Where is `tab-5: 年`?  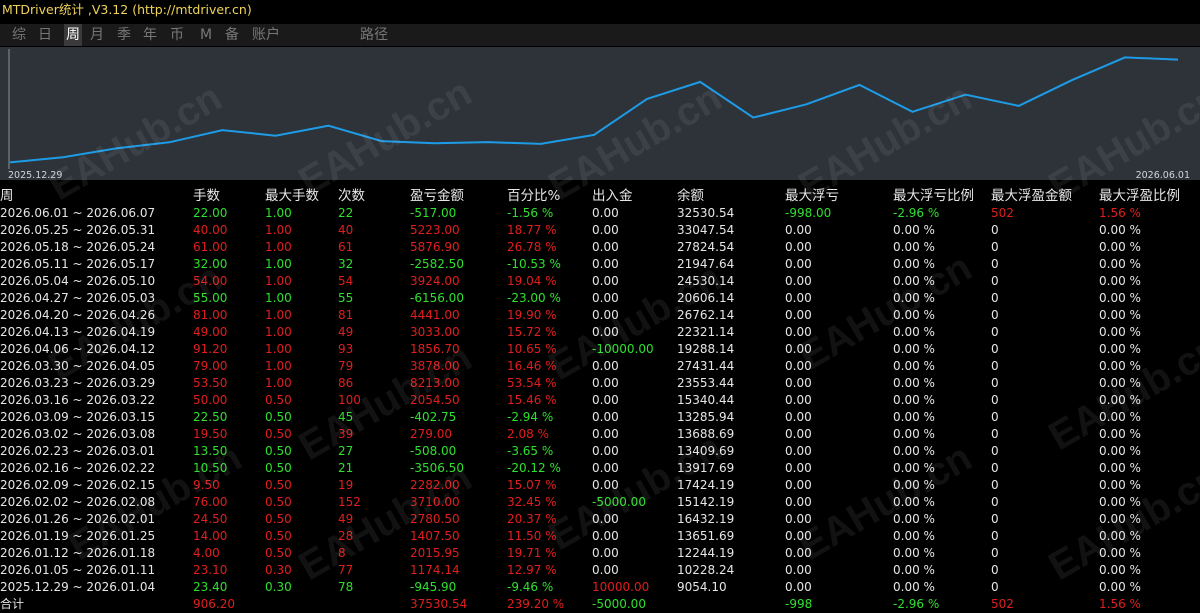
tab-5: 年 is located at coordinates (150, 35).